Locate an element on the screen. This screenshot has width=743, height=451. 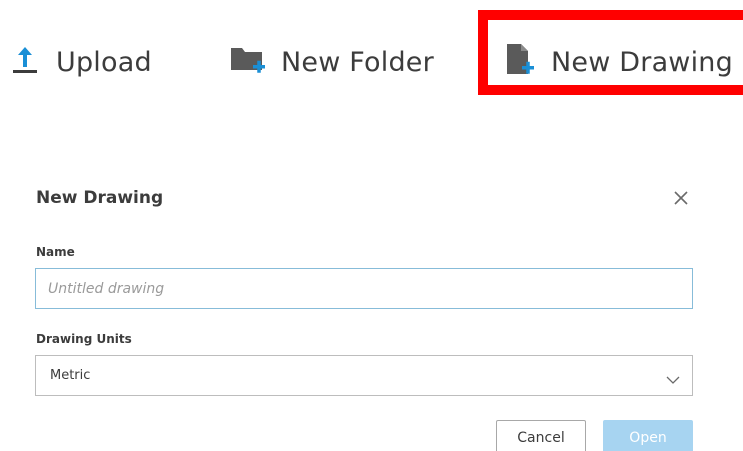
upload-arrow-icon is located at coordinates (25, 62).